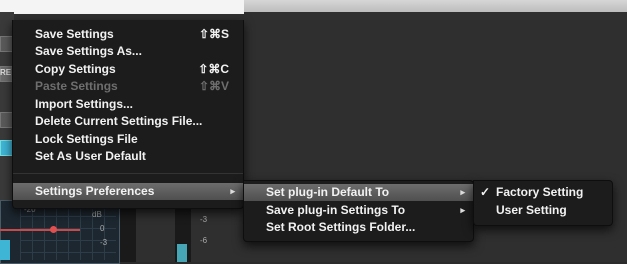 This screenshot has height=264, width=627. I want to click on menu-item-set-plugin-default-to: Set plug-in Default To ▸, so click(358, 192).